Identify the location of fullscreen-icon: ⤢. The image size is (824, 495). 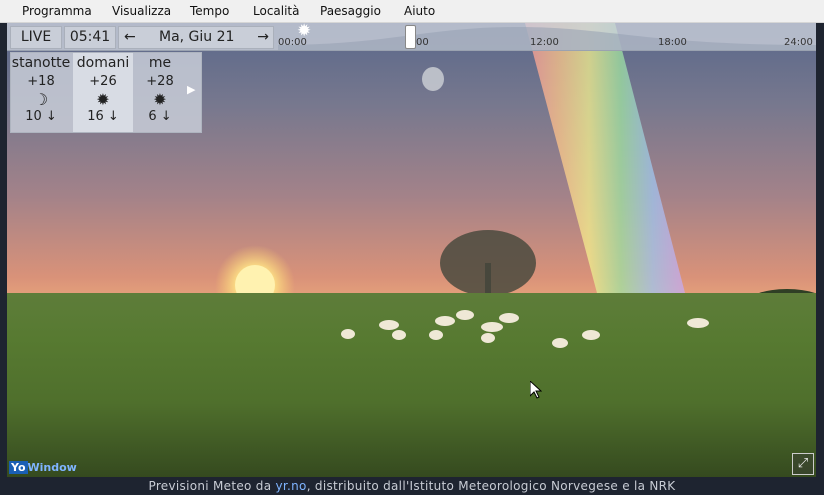
(803, 464).